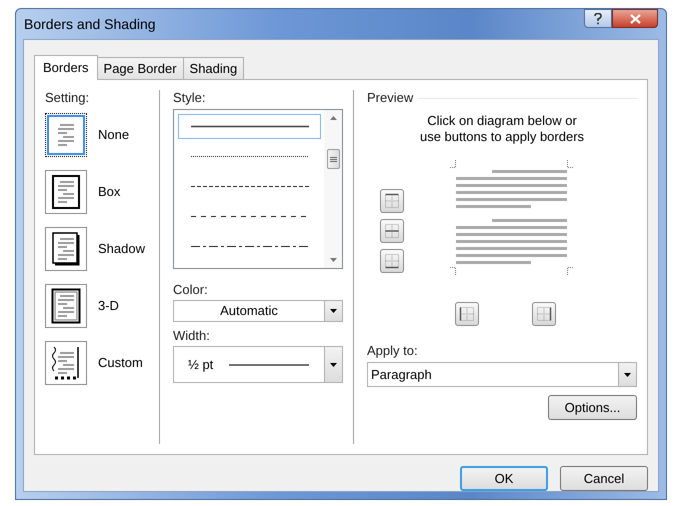  Describe the element at coordinates (121, 249) in the screenshot. I see `setting-label: Shadow` at that location.